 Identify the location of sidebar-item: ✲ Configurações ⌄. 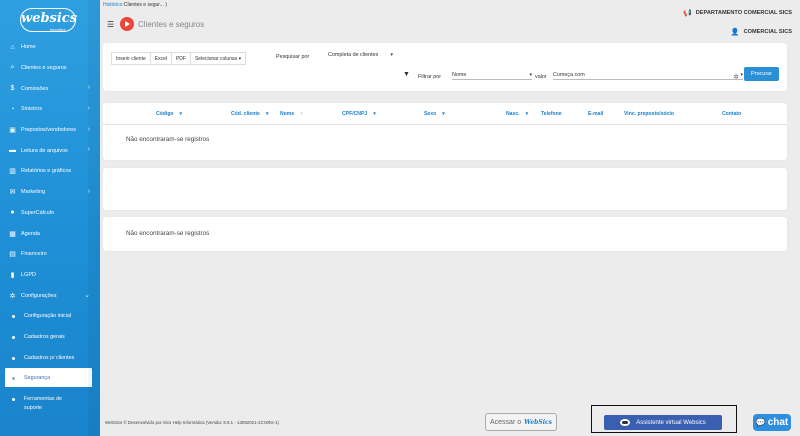
(50, 295).